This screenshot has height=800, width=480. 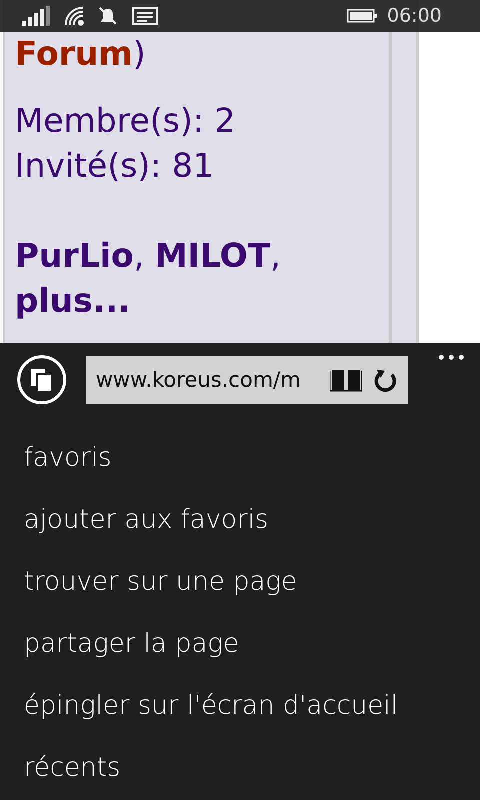 What do you see at coordinates (252, 582) in the screenshot?
I see `menu-item: trouver sur une page` at bounding box center [252, 582].